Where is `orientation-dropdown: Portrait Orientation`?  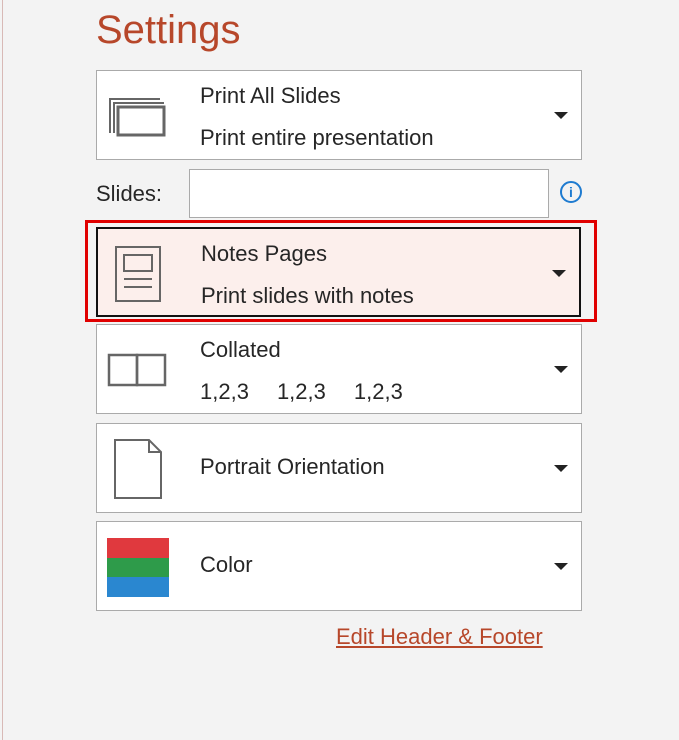
orientation-dropdown: Portrait Orientation is located at coordinates (339, 468).